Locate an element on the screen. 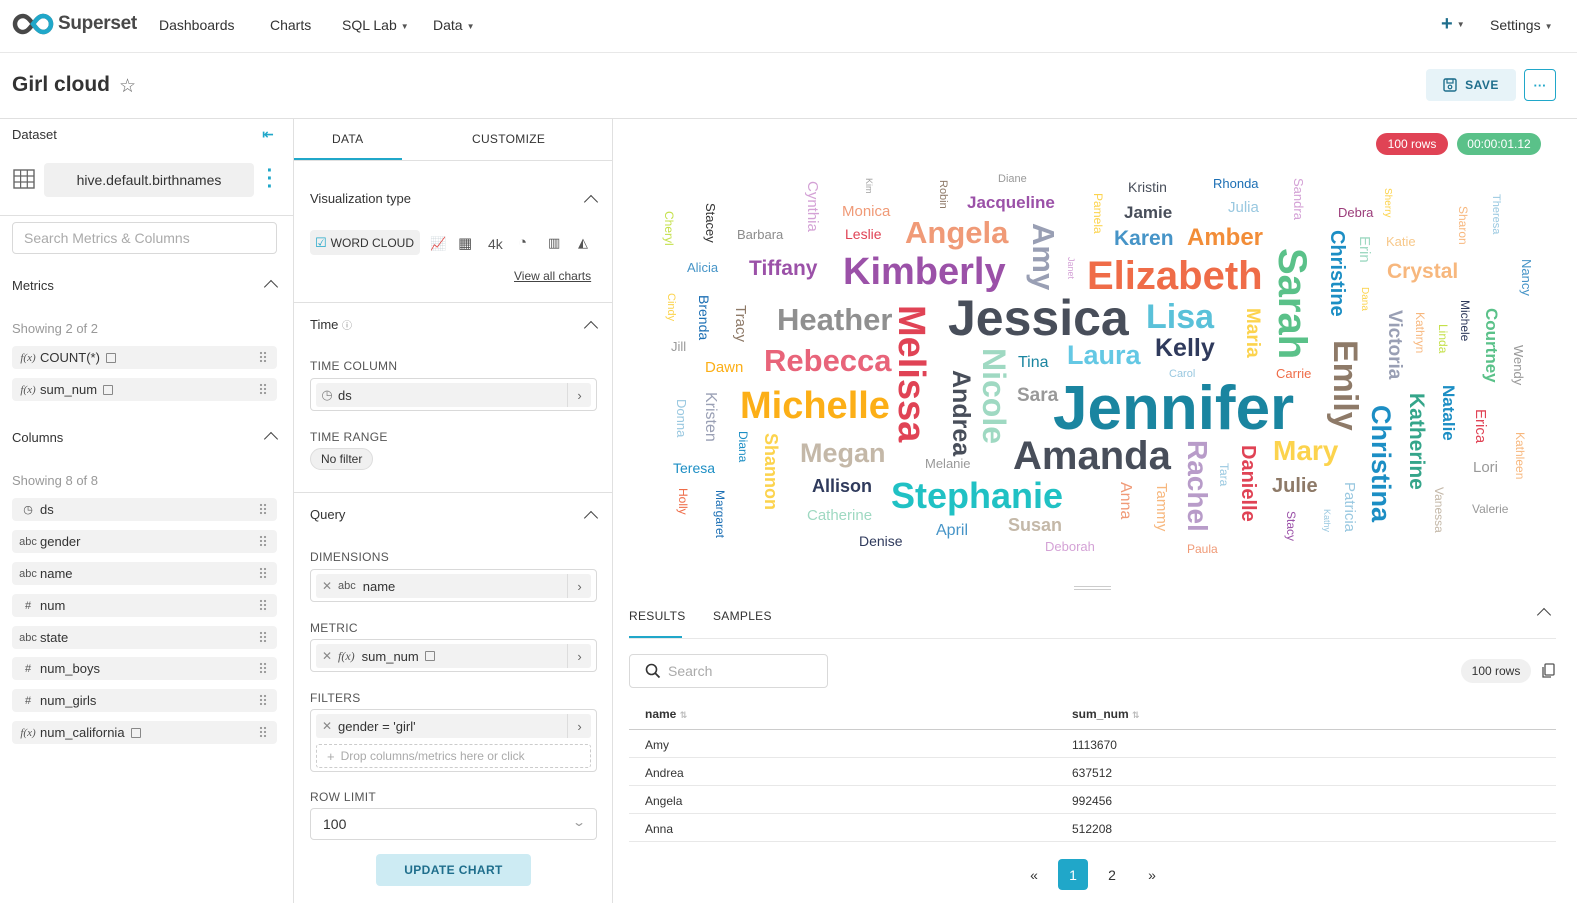  word-vanessa: Vanessa is located at coordinates (1439, 510).